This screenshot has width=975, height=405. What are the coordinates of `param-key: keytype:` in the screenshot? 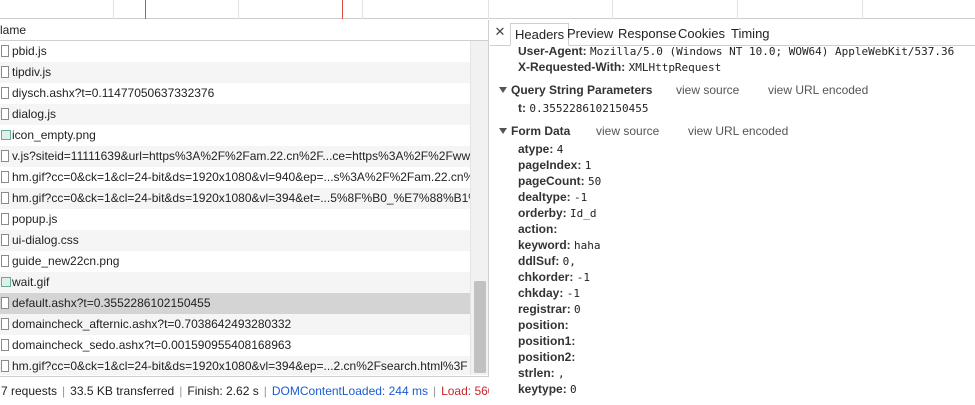 It's located at (542, 389).